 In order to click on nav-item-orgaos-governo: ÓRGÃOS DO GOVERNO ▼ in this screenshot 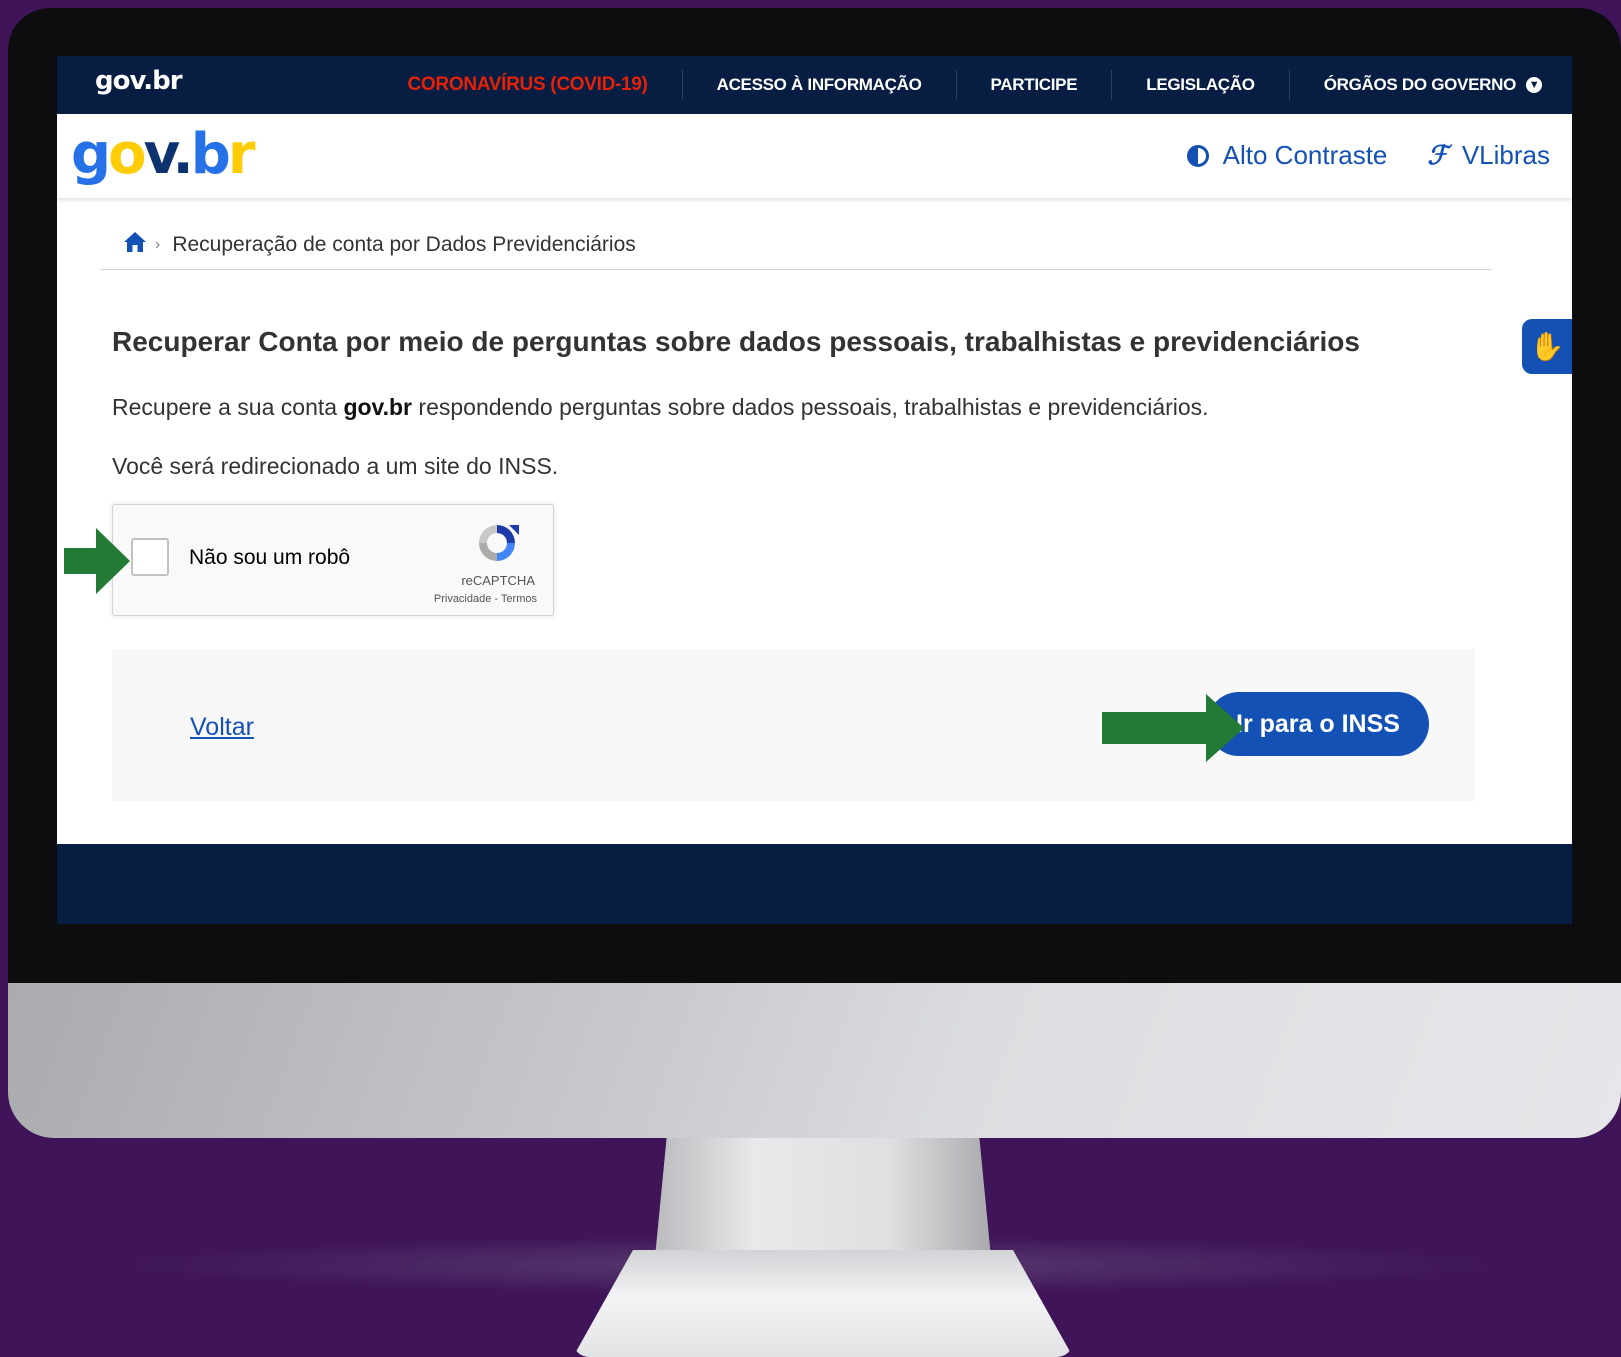, I will do `click(1431, 85)`.